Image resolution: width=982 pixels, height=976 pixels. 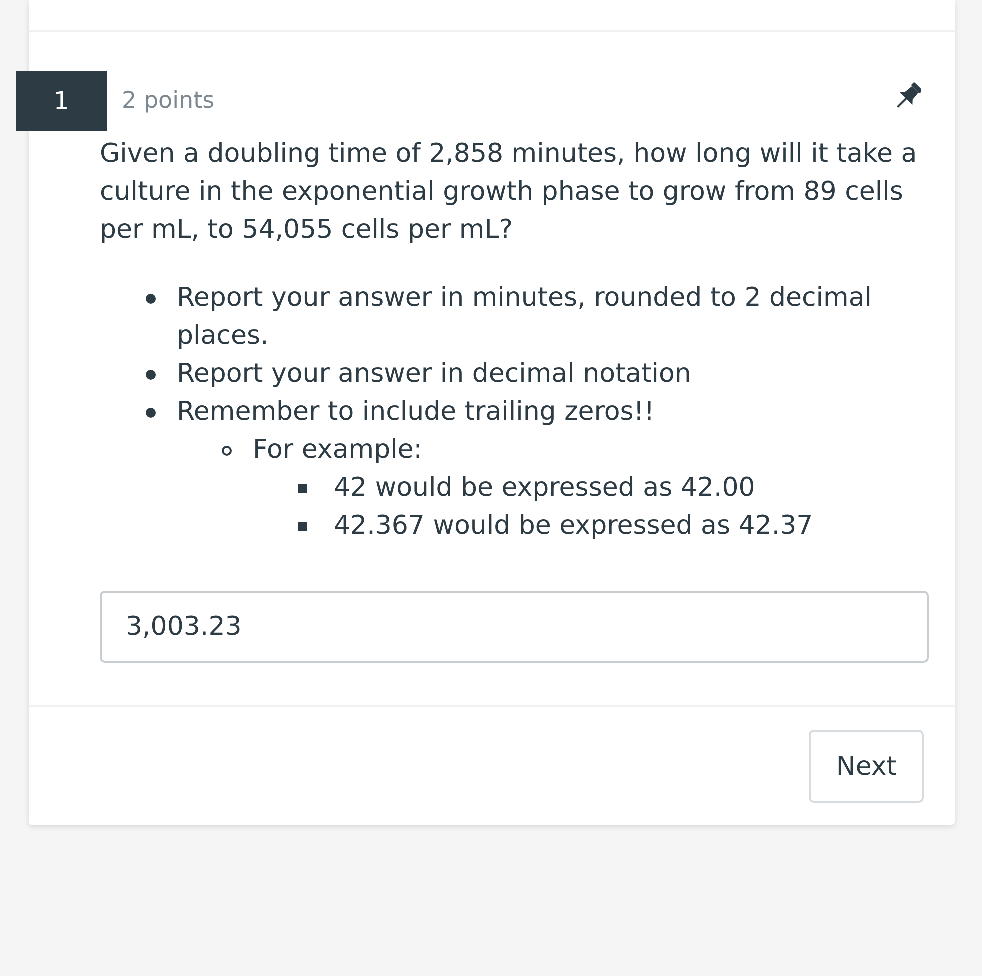 I want to click on instruction-text: Remember to include trailing zeros!!, so click(x=416, y=412).